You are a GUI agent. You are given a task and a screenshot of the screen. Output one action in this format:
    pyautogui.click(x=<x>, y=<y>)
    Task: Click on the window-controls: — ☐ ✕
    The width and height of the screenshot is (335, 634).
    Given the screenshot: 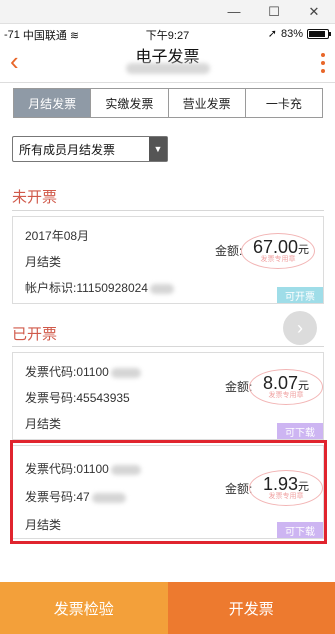 What is the action you would take?
    pyautogui.click(x=167, y=12)
    